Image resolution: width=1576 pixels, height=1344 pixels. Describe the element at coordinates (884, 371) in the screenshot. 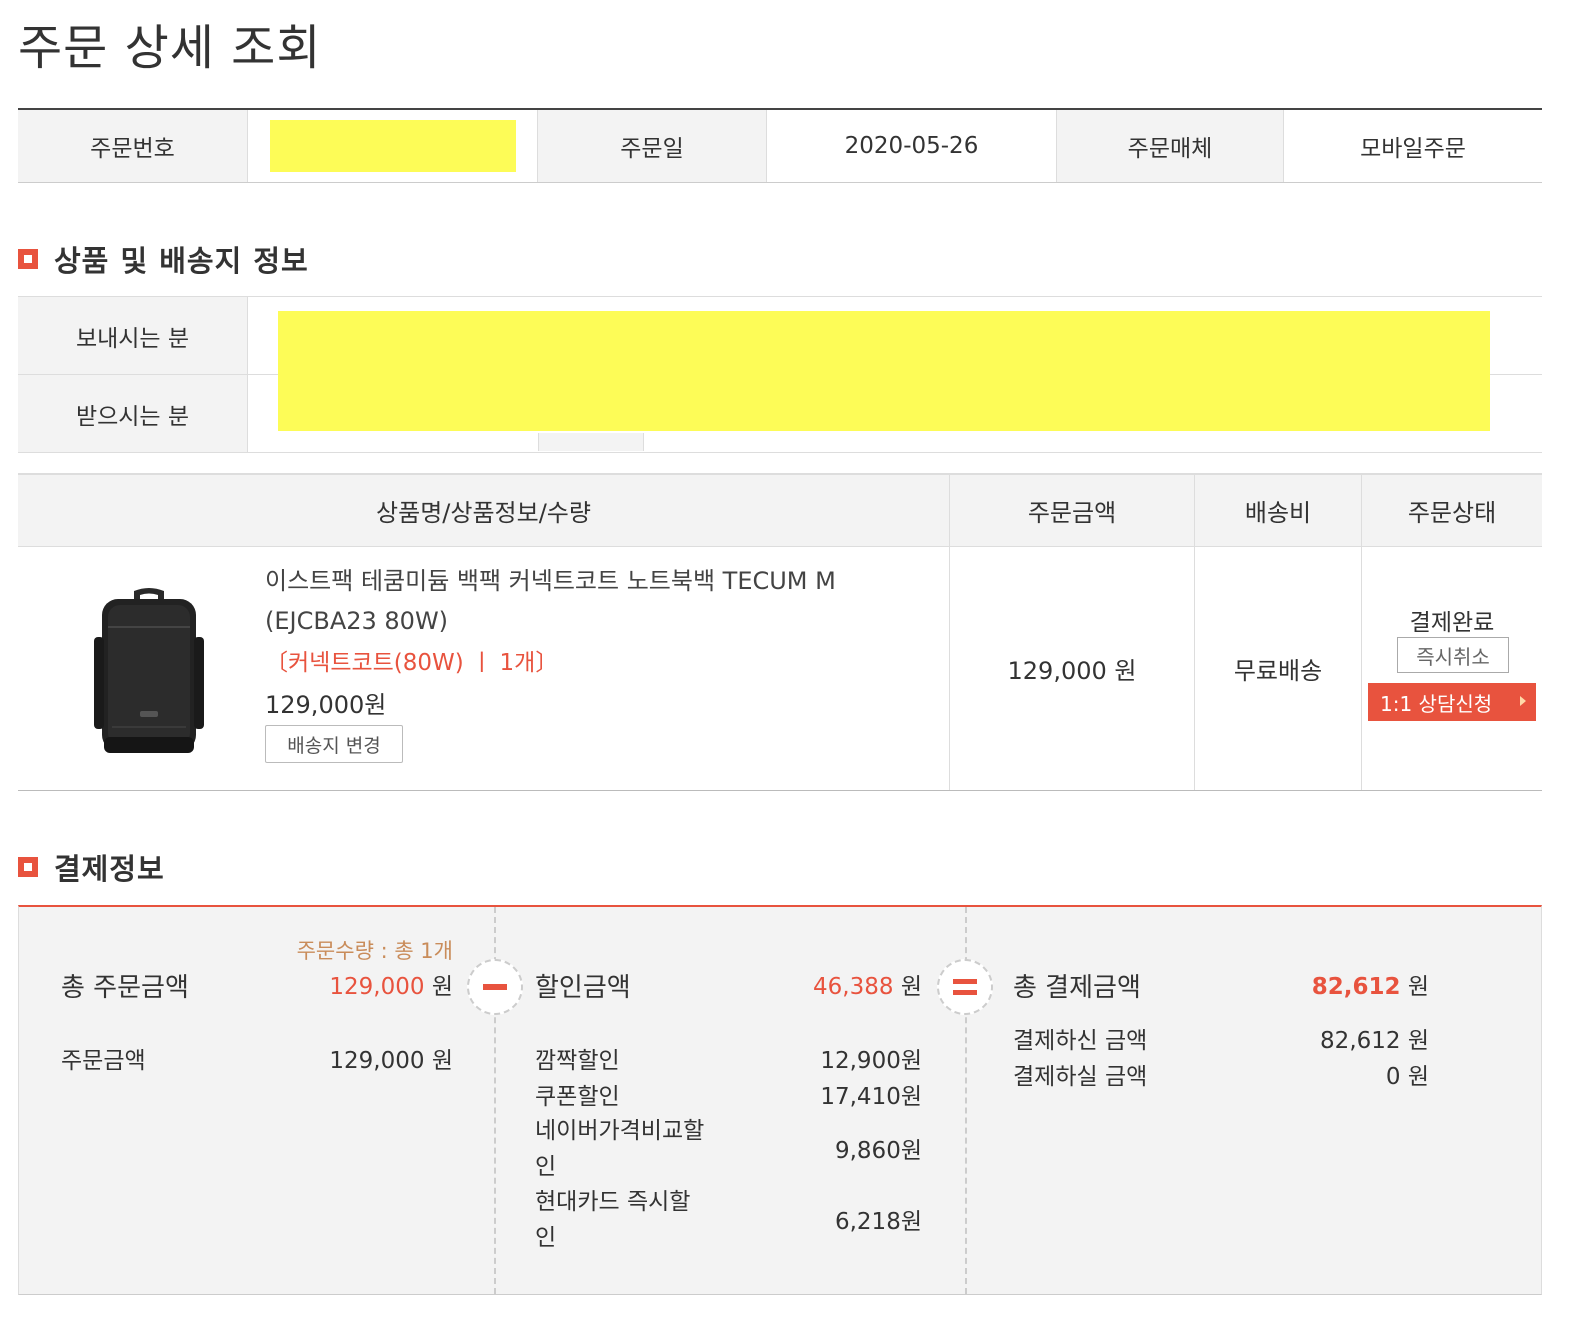

I see `redacted-address` at that location.